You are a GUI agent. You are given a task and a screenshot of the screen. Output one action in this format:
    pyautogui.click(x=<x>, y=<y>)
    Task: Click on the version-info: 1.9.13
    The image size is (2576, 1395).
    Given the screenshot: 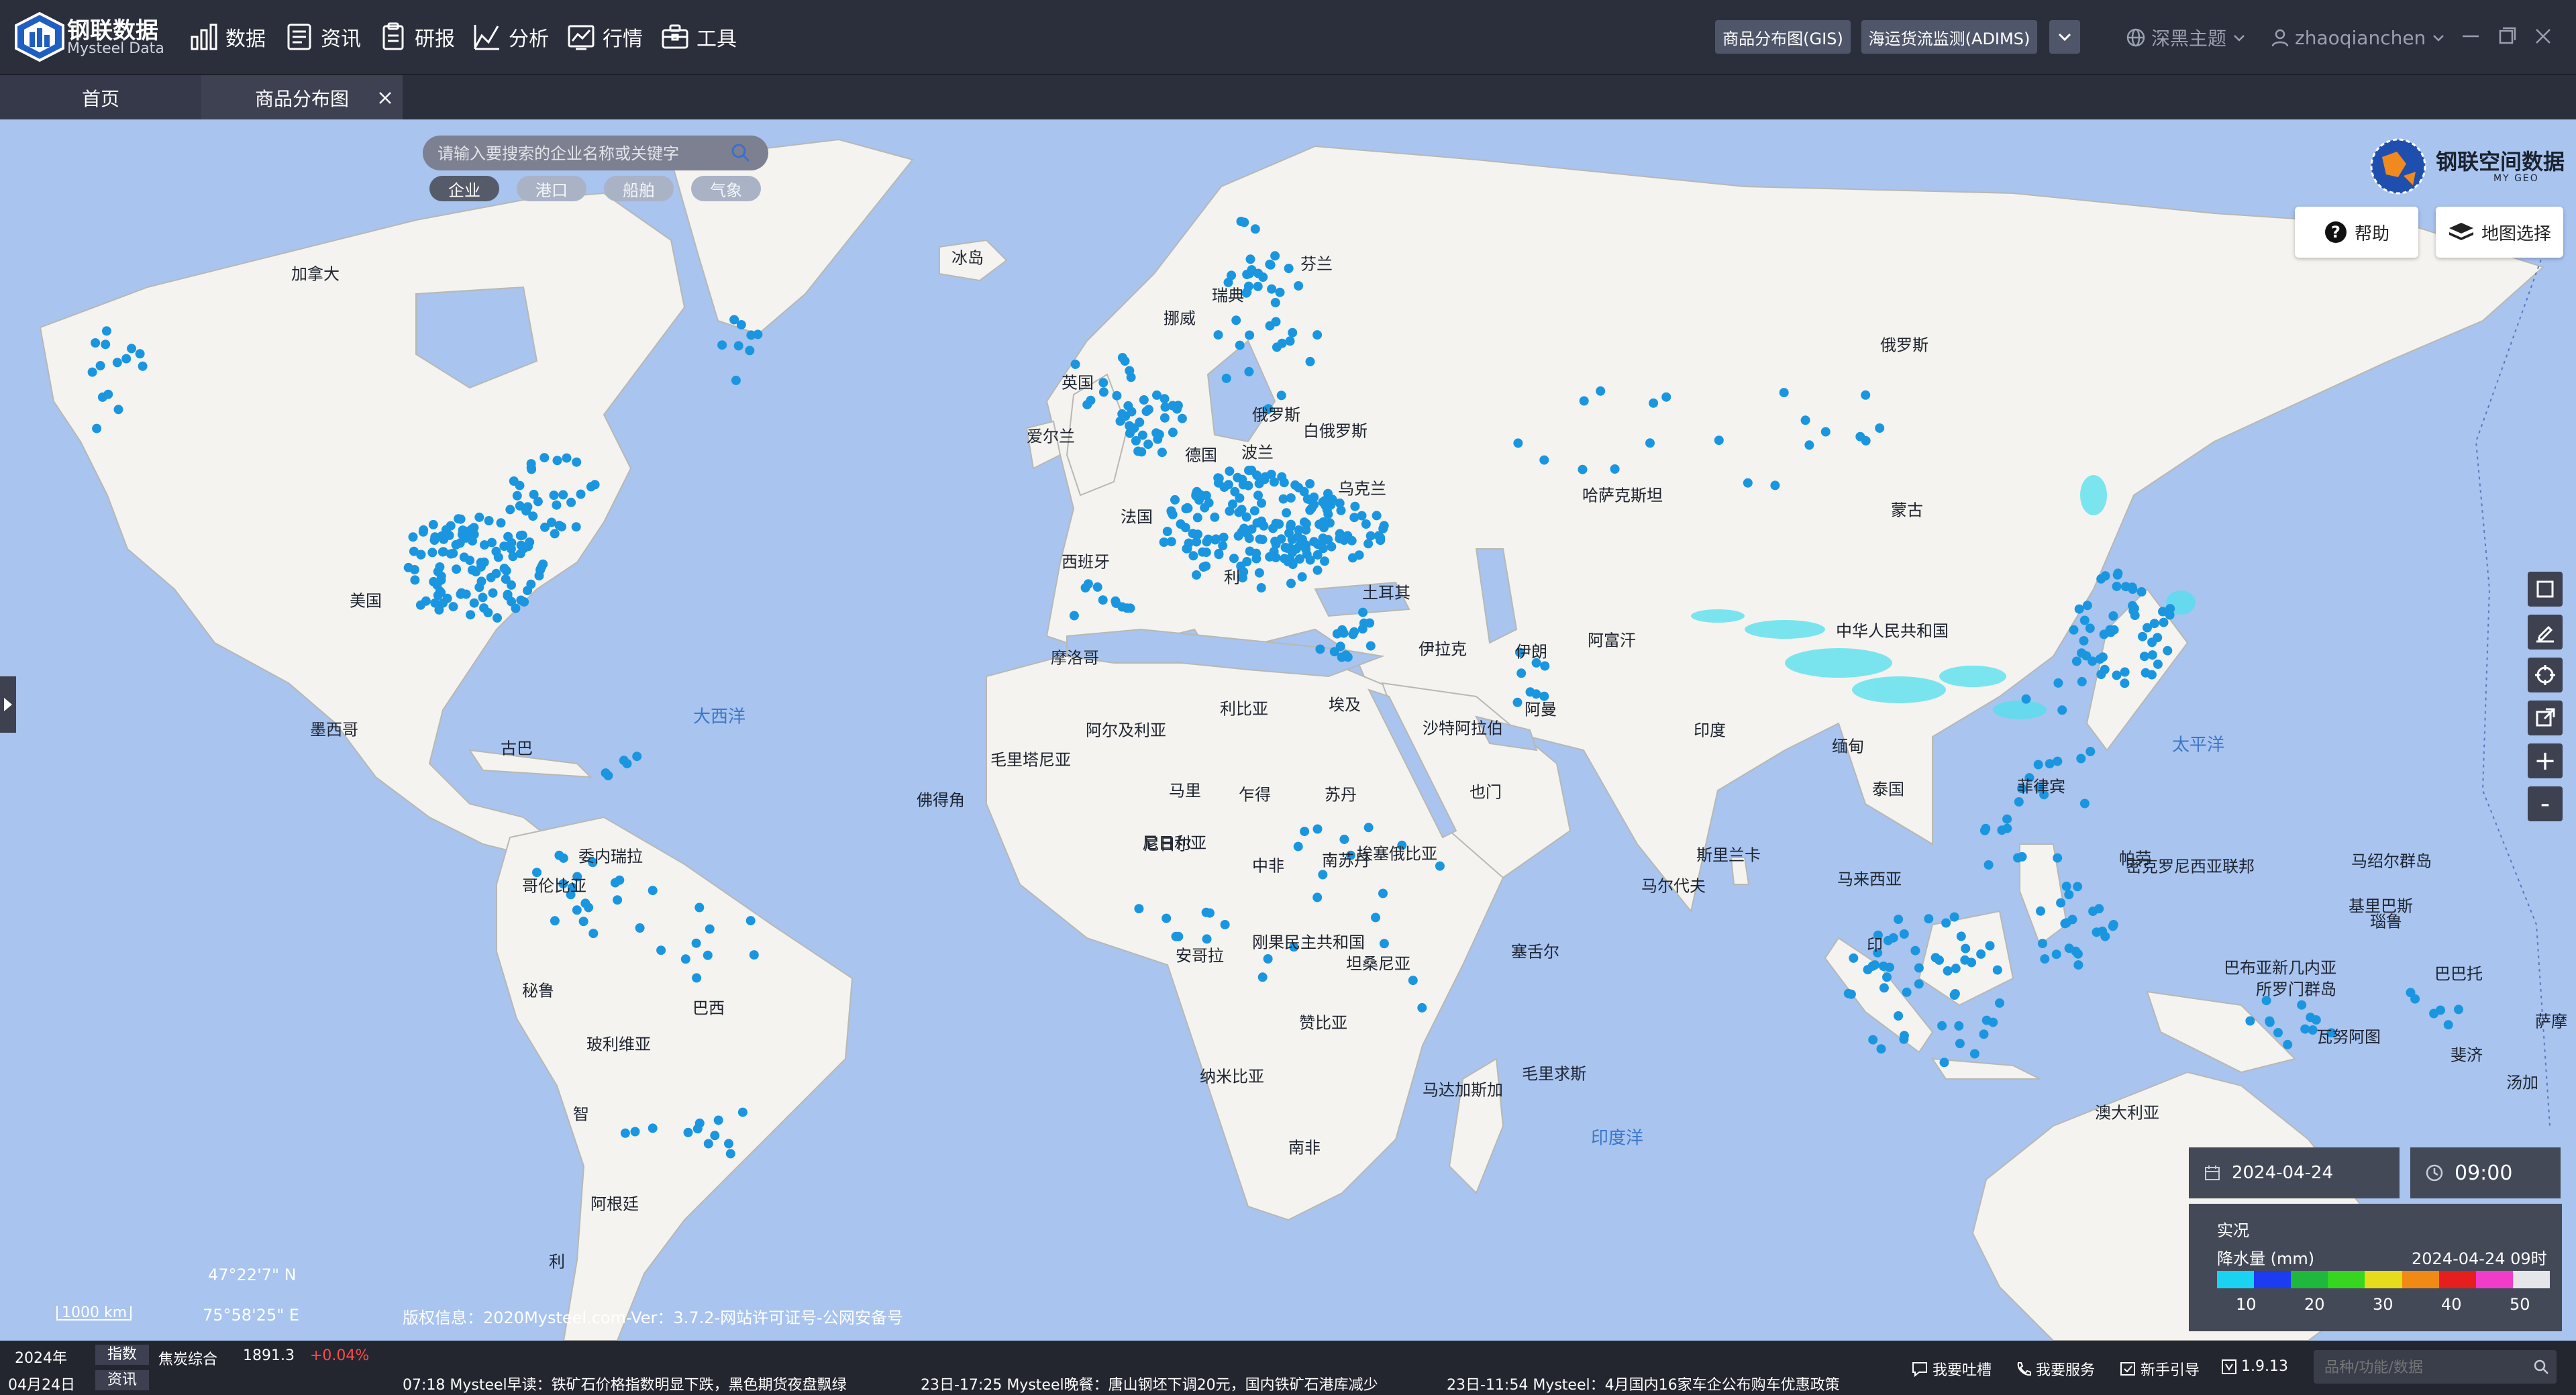 What is the action you would take?
    pyautogui.click(x=2254, y=1366)
    